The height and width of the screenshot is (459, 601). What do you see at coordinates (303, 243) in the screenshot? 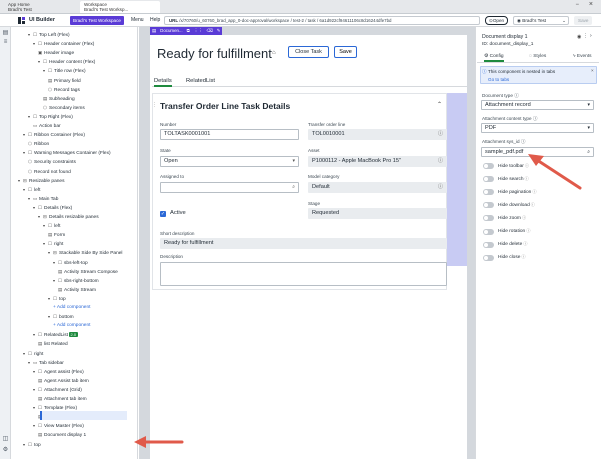
I see `short-description-field: Ready for fulfillment` at bounding box center [303, 243].